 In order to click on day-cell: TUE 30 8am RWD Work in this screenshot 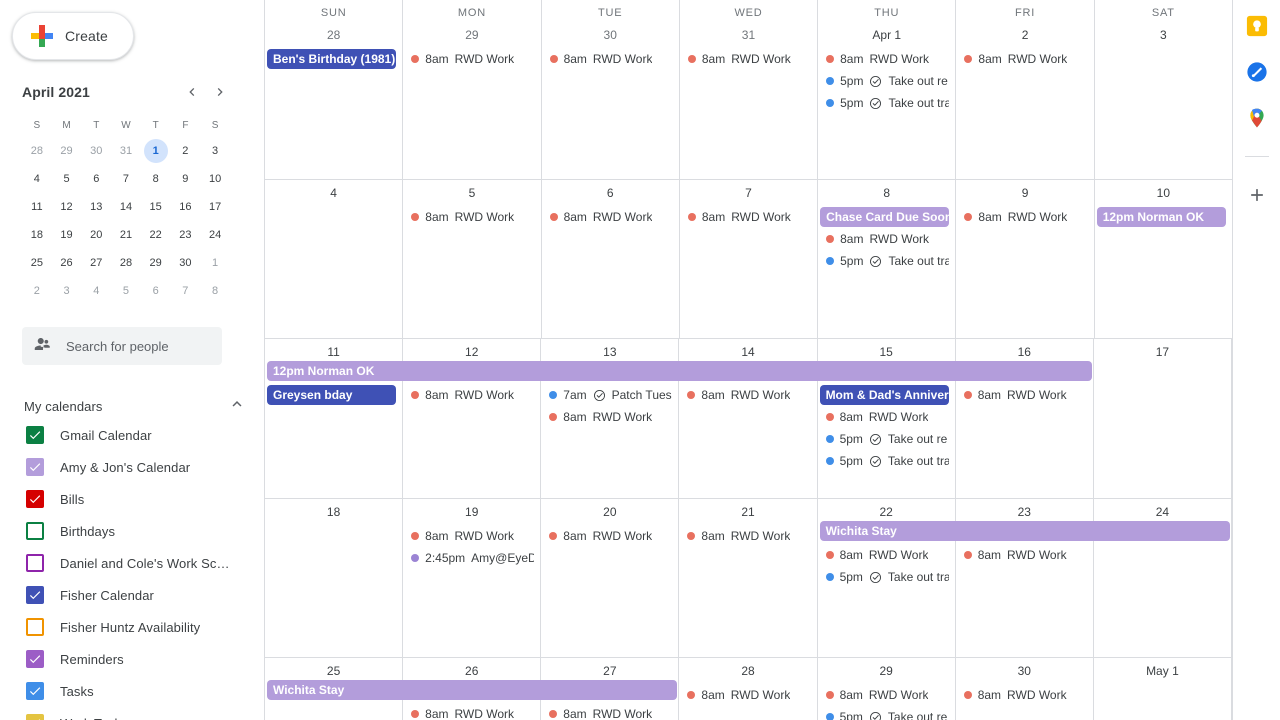, I will do `click(611, 89)`.